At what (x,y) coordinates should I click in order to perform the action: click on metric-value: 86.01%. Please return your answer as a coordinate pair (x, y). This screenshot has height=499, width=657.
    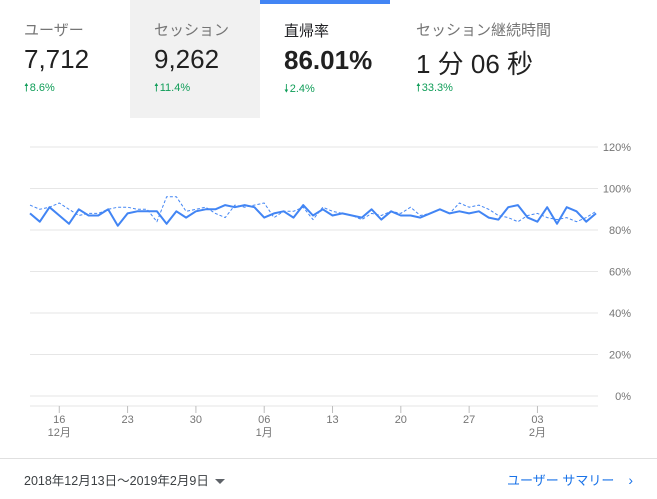
    Looking at the image, I should click on (328, 60).